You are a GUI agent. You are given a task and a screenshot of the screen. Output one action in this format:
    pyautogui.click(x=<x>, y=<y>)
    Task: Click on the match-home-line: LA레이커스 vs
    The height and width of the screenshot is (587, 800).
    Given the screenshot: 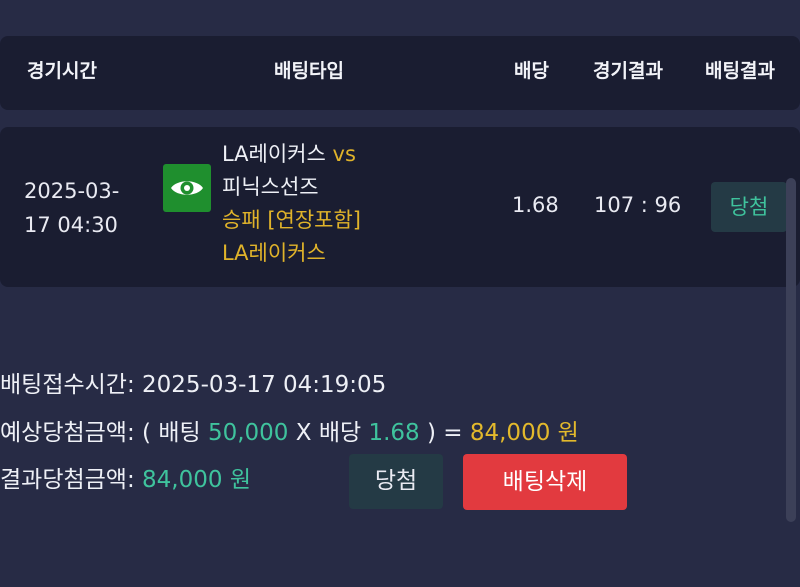 What is the action you would take?
    pyautogui.click(x=291, y=154)
    